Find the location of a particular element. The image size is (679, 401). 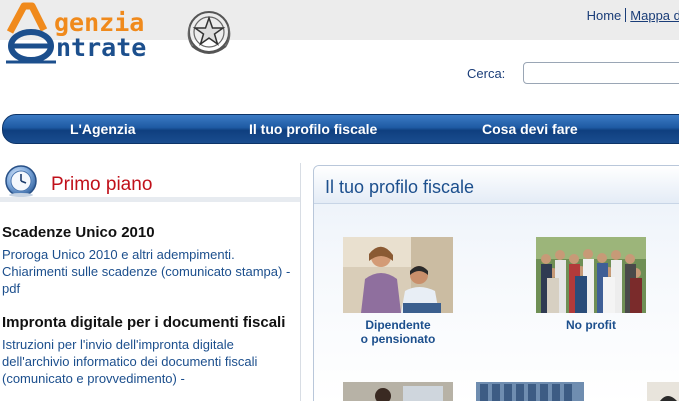

logo-line-2: ntrate is located at coordinates (101, 47).